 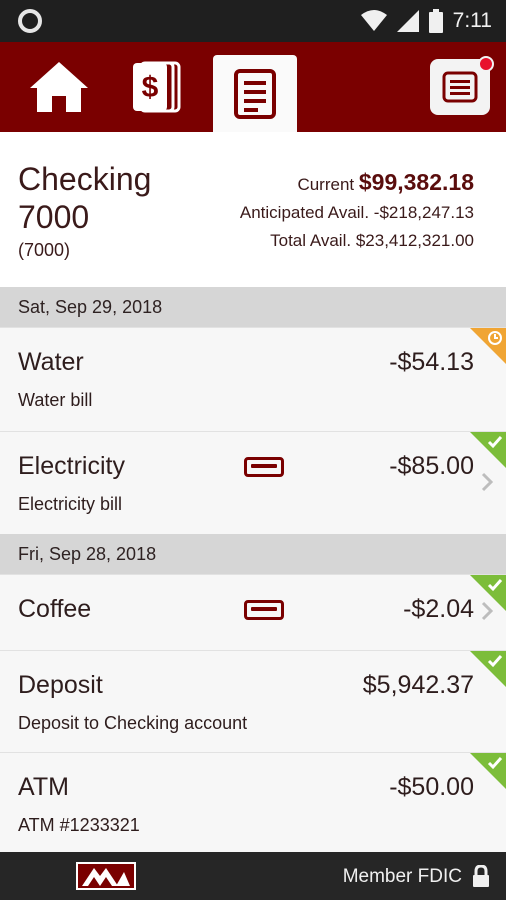 What do you see at coordinates (43, 787) in the screenshot?
I see `transaction-title: ATM` at bounding box center [43, 787].